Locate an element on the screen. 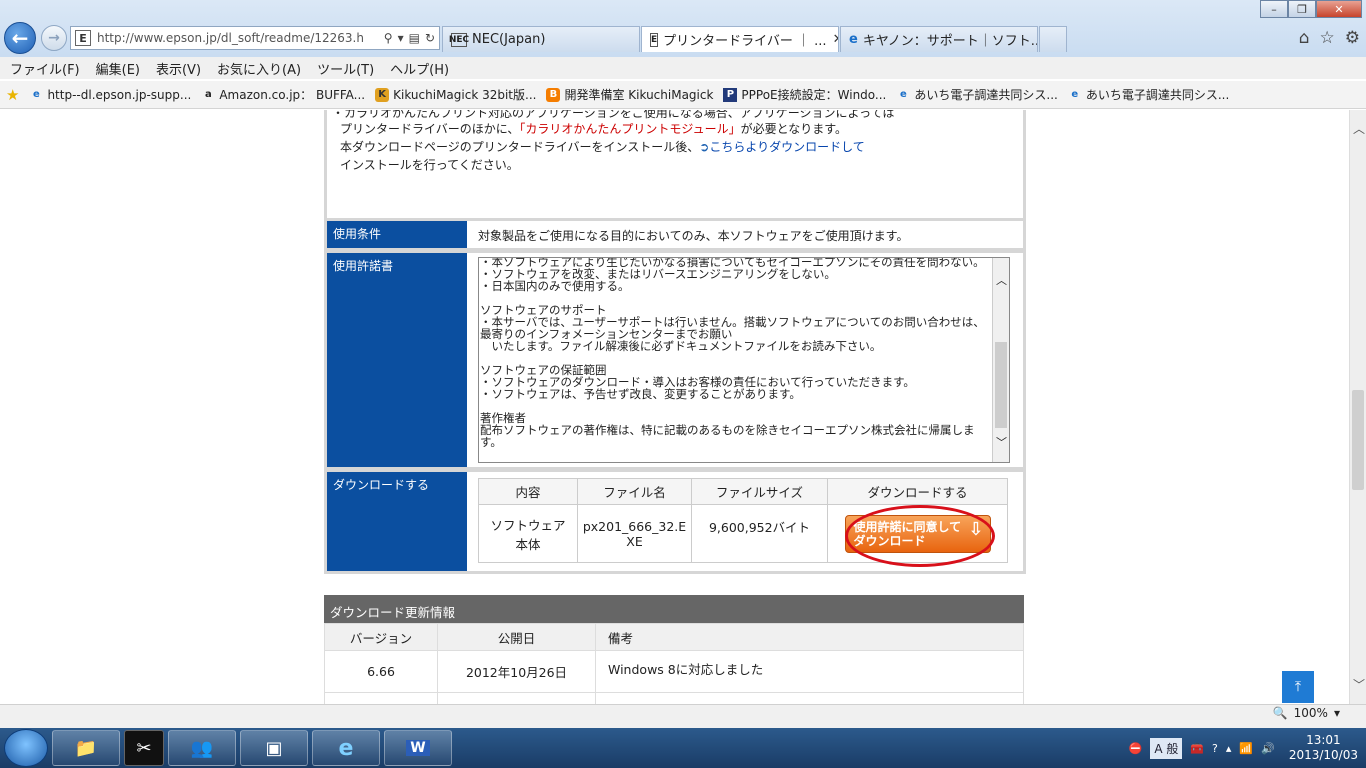 The width and height of the screenshot is (1366, 768). date-cell: 2012年10月26日 is located at coordinates (516, 671).